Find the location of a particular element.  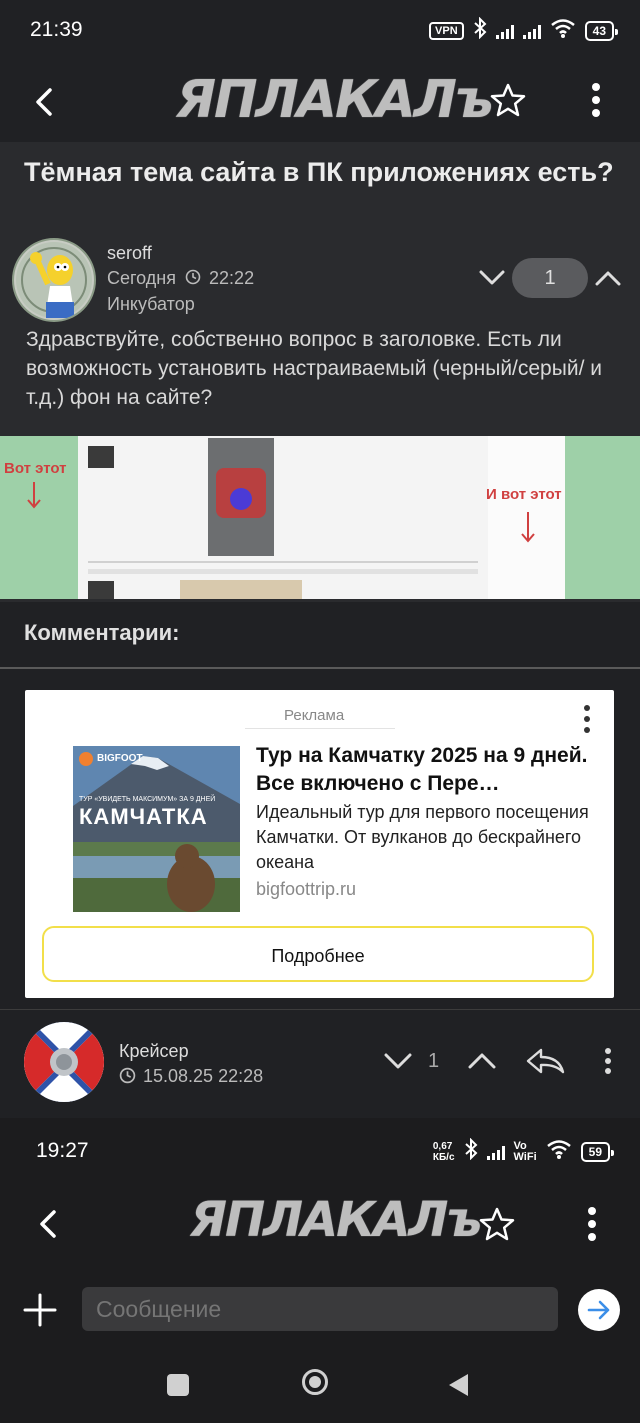

comment-author: Крейсер is located at coordinates (154, 1051).